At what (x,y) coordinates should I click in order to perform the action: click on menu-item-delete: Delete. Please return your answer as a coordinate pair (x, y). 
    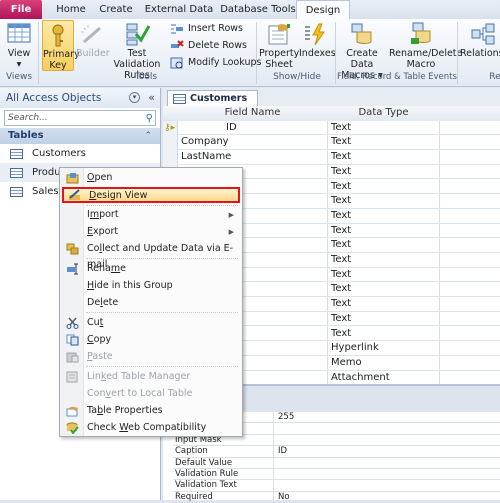
    Looking at the image, I should click on (151, 303).